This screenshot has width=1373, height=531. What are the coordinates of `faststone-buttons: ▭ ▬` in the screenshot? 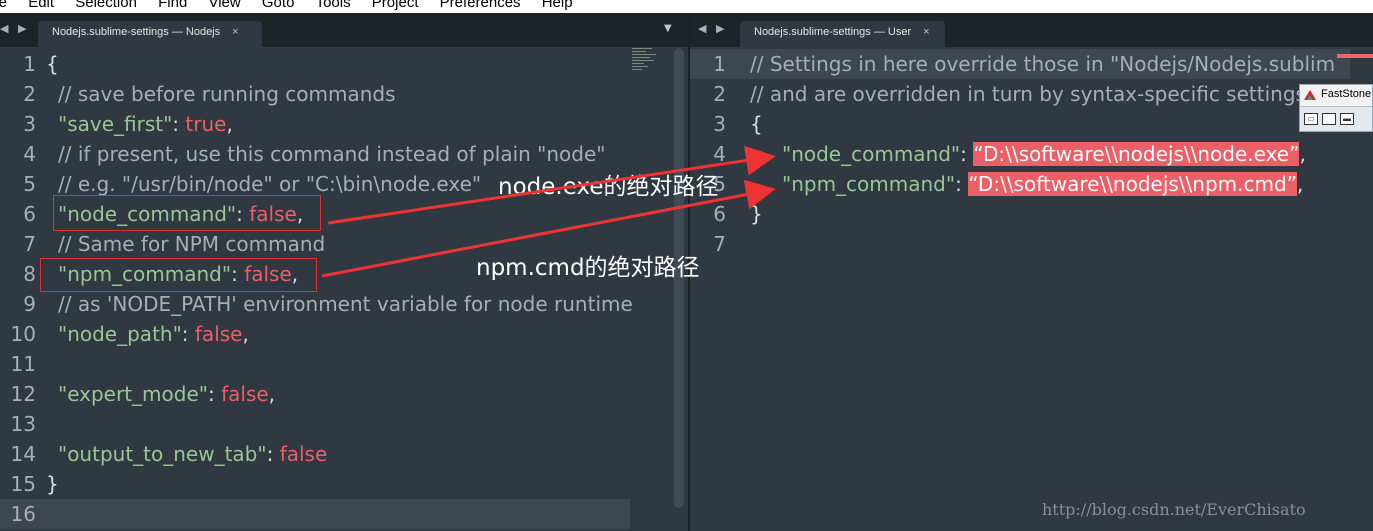 It's located at (1336, 118).